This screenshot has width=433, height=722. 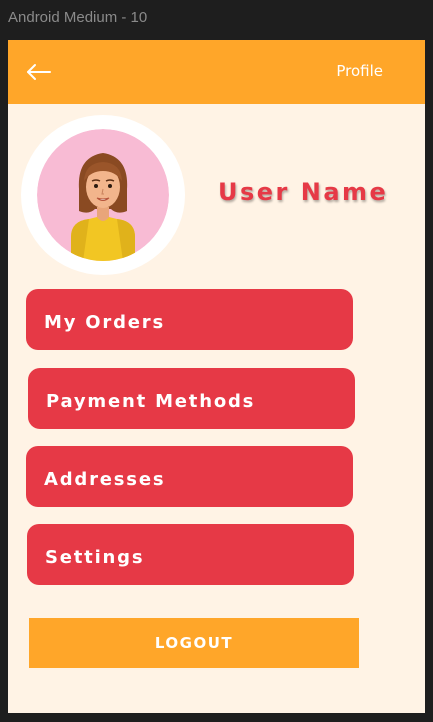 What do you see at coordinates (105, 479) in the screenshot?
I see `addresses-label: Addresses` at bounding box center [105, 479].